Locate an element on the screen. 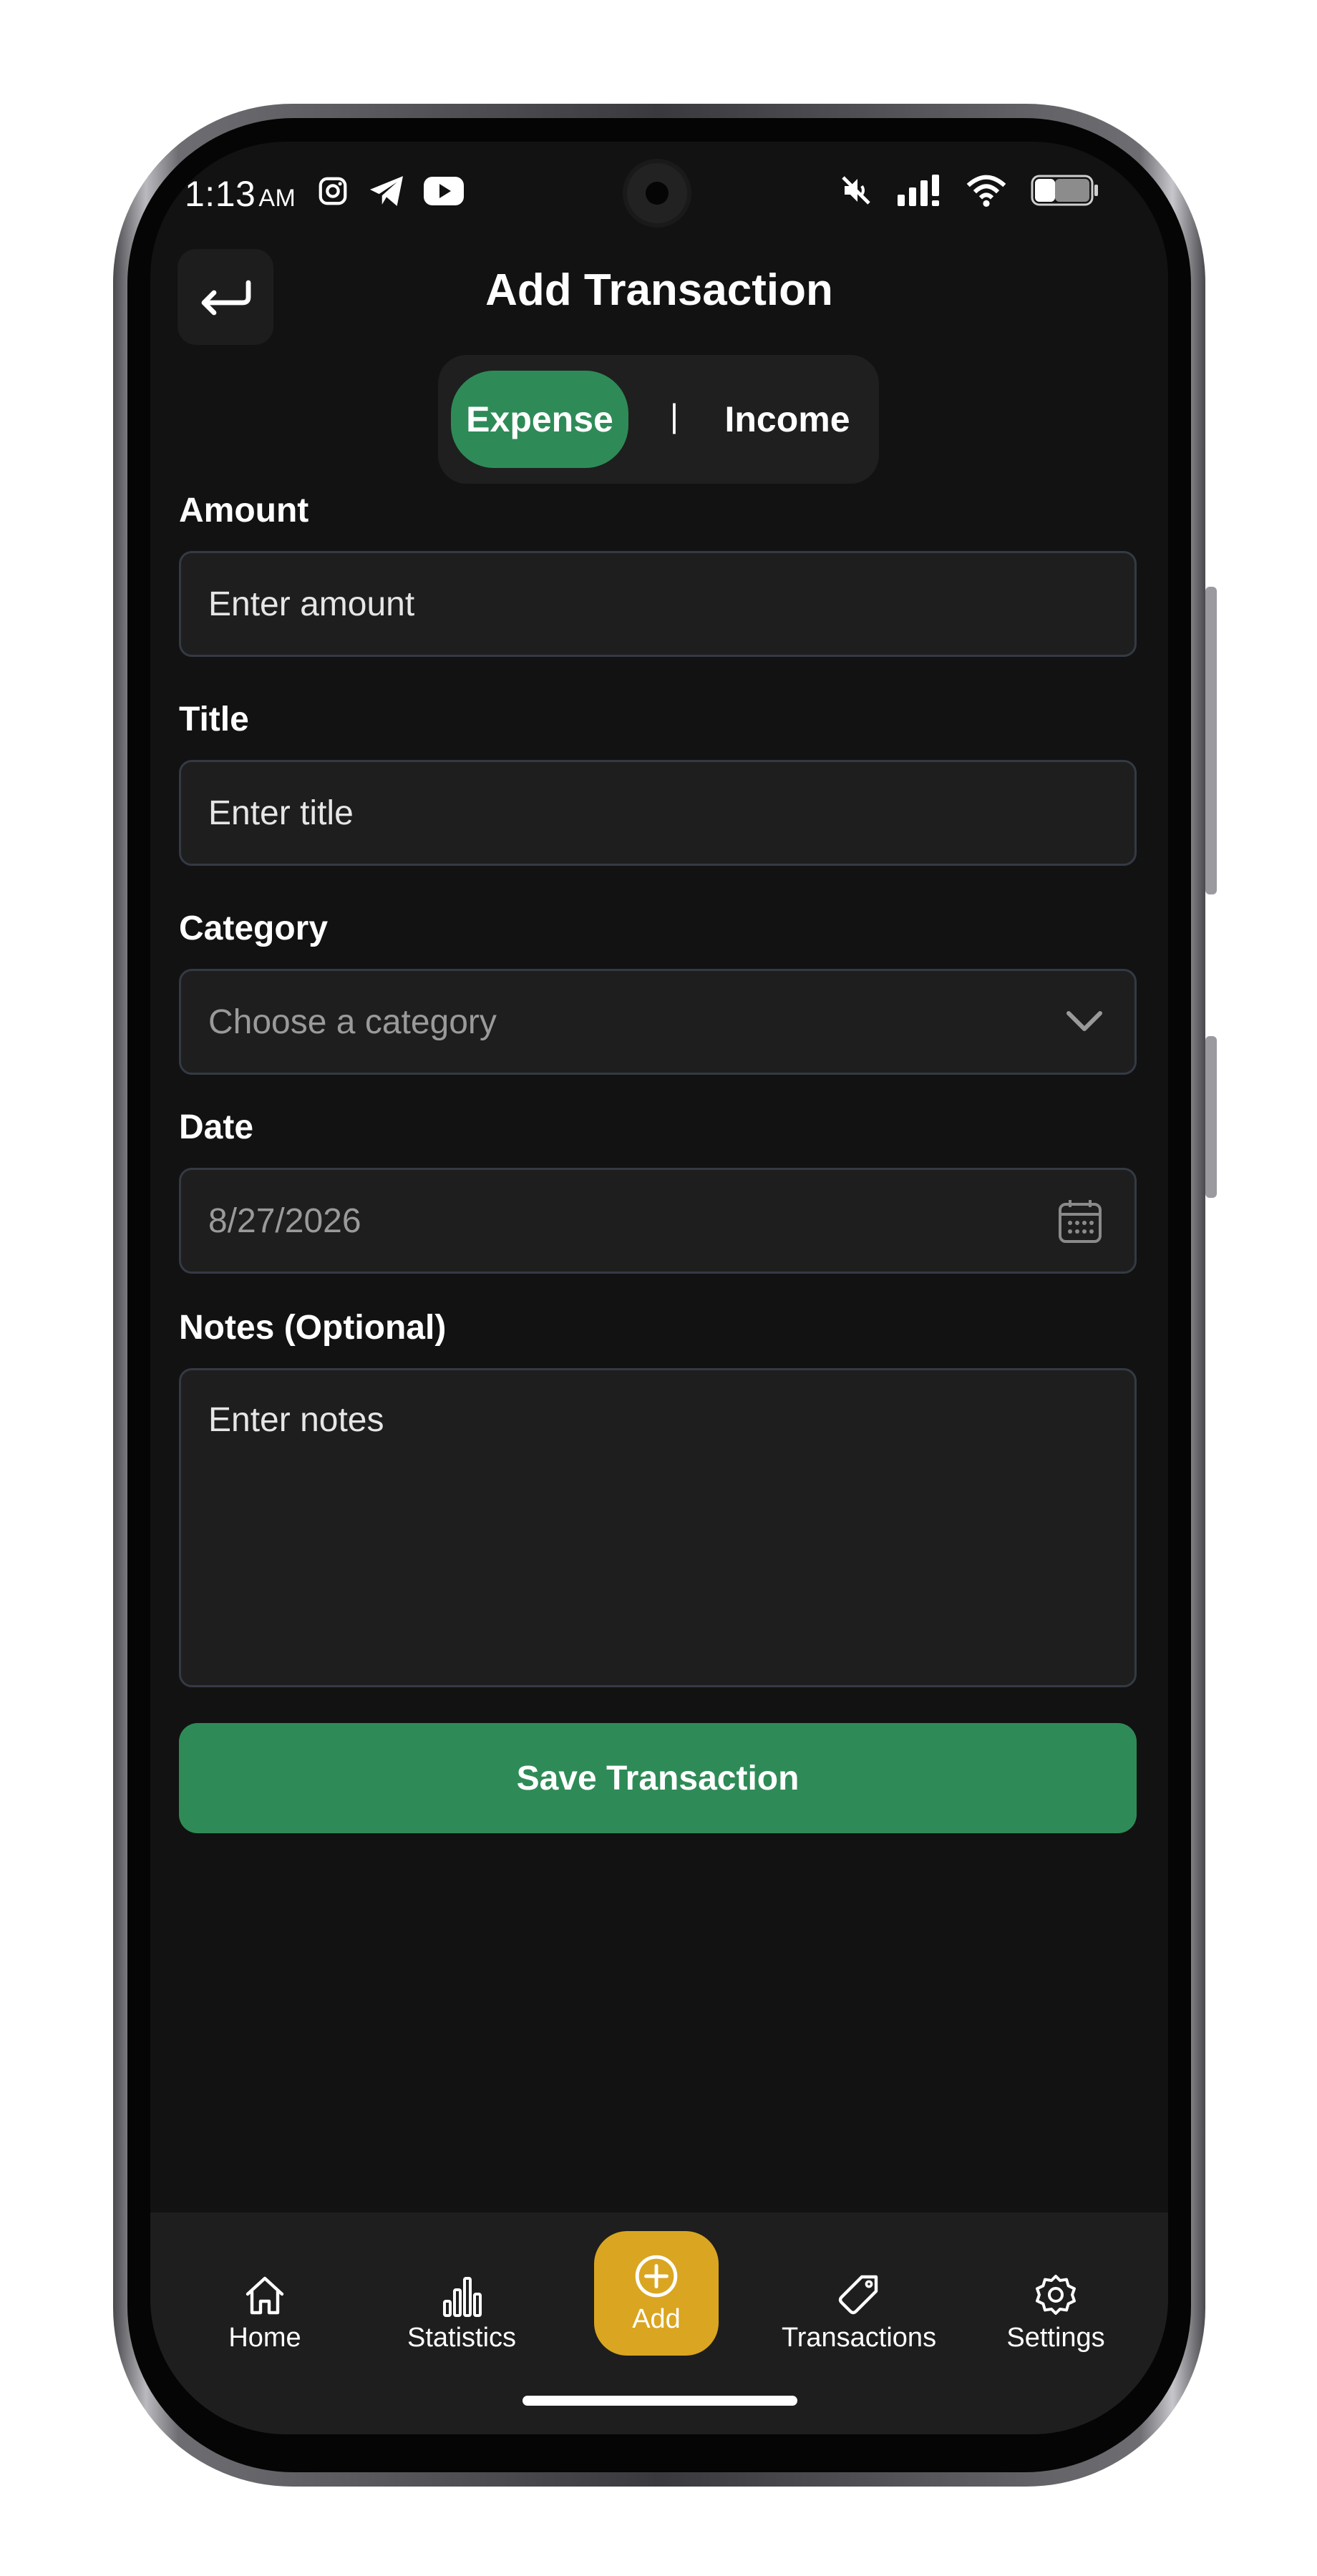  chevron-down-icon is located at coordinates (1084, 1021).